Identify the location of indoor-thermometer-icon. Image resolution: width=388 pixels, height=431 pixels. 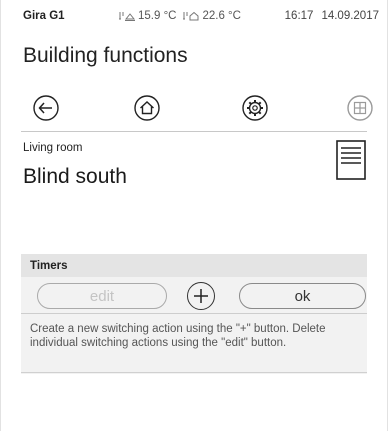
(191, 16).